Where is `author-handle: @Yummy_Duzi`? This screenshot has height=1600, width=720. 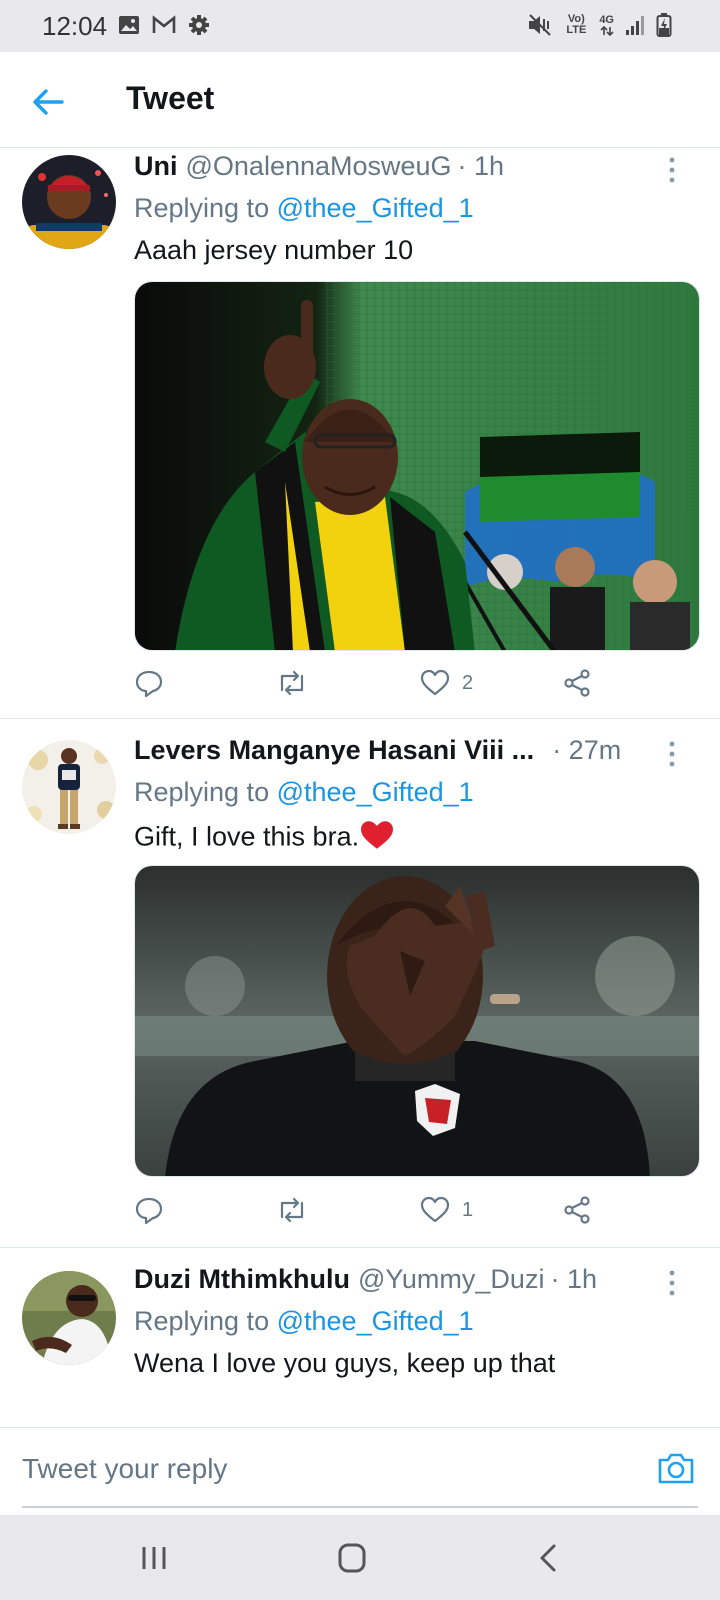
author-handle: @Yummy_Duzi is located at coordinates (451, 1279).